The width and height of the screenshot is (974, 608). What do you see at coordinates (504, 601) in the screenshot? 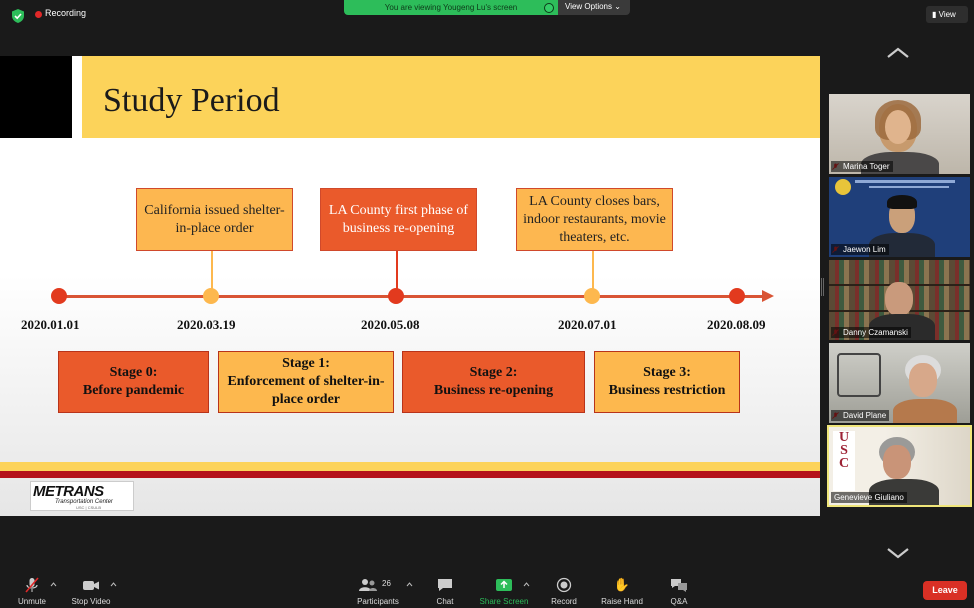
I see `share-screen-label: Share Screen` at bounding box center [504, 601].